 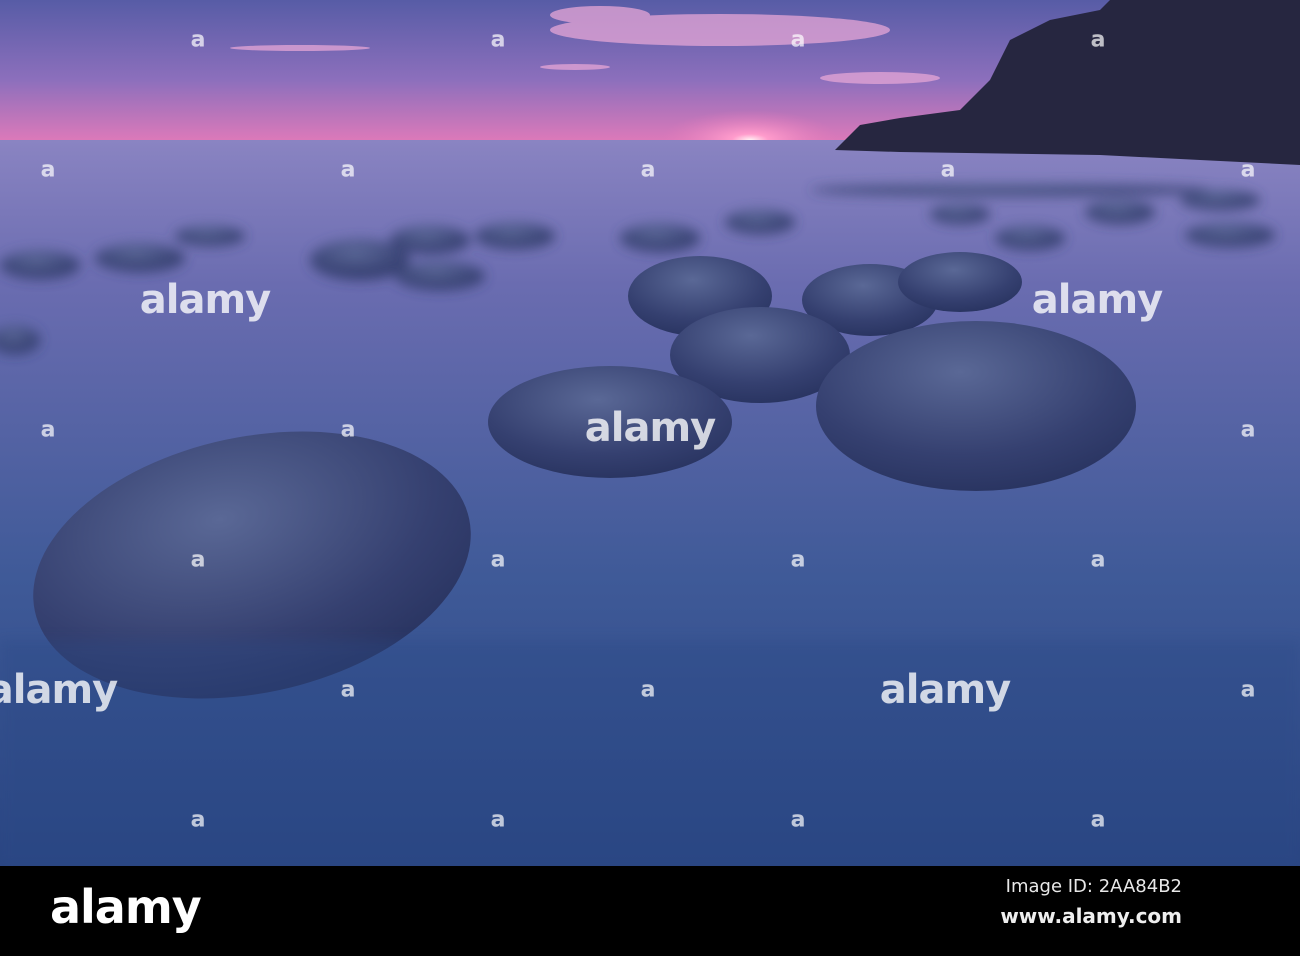 I want to click on alamy-logo: alamy, so click(x=126, y=907).